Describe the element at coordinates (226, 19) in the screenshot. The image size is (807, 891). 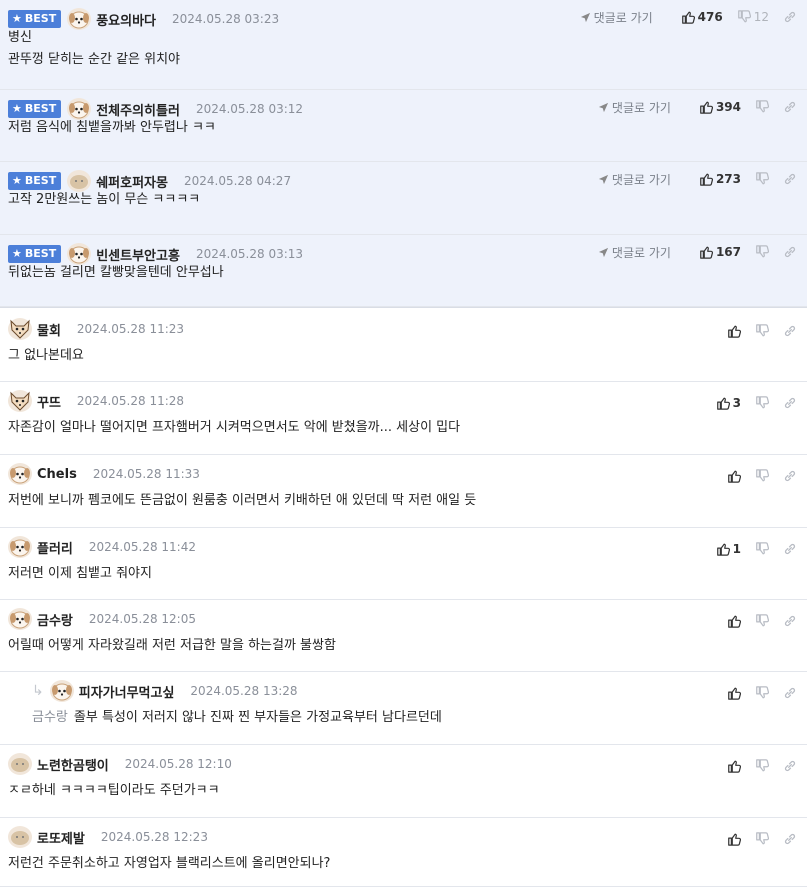
I see `timestamp: 2024.05.28 03:23` at that location.